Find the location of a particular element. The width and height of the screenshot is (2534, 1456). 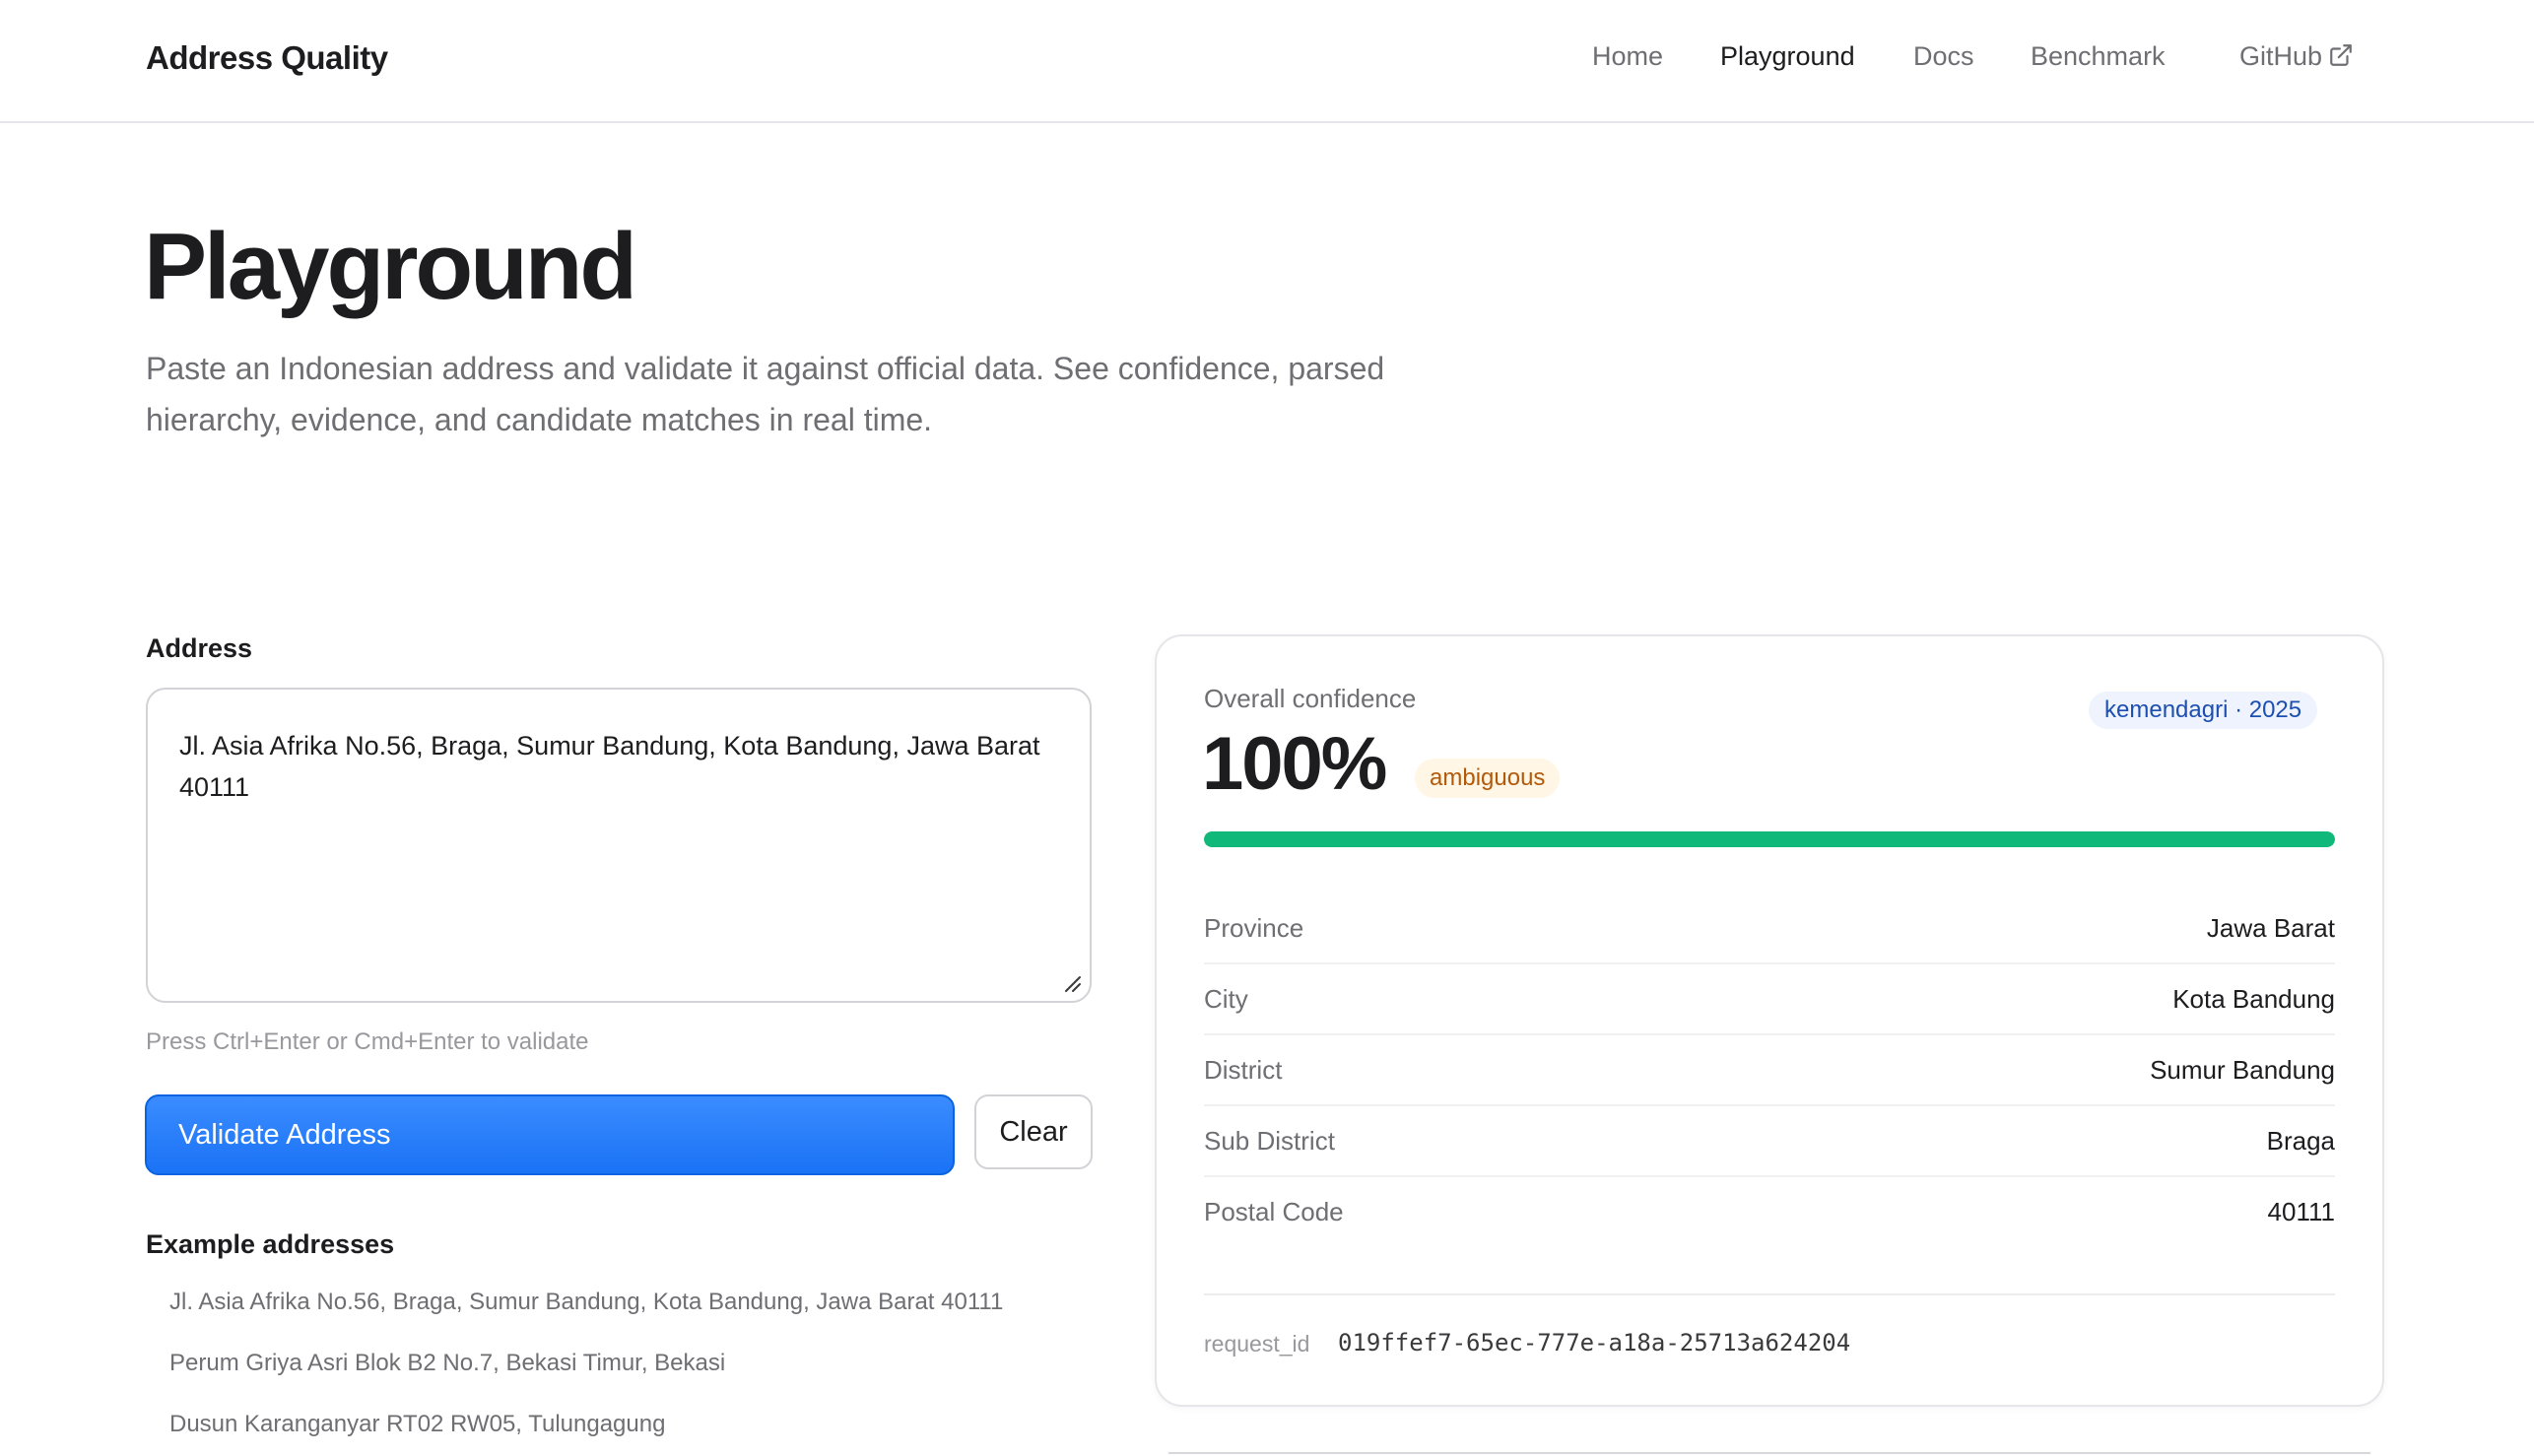

hierarchy-label: Province is located at coordinates (1254, 928).